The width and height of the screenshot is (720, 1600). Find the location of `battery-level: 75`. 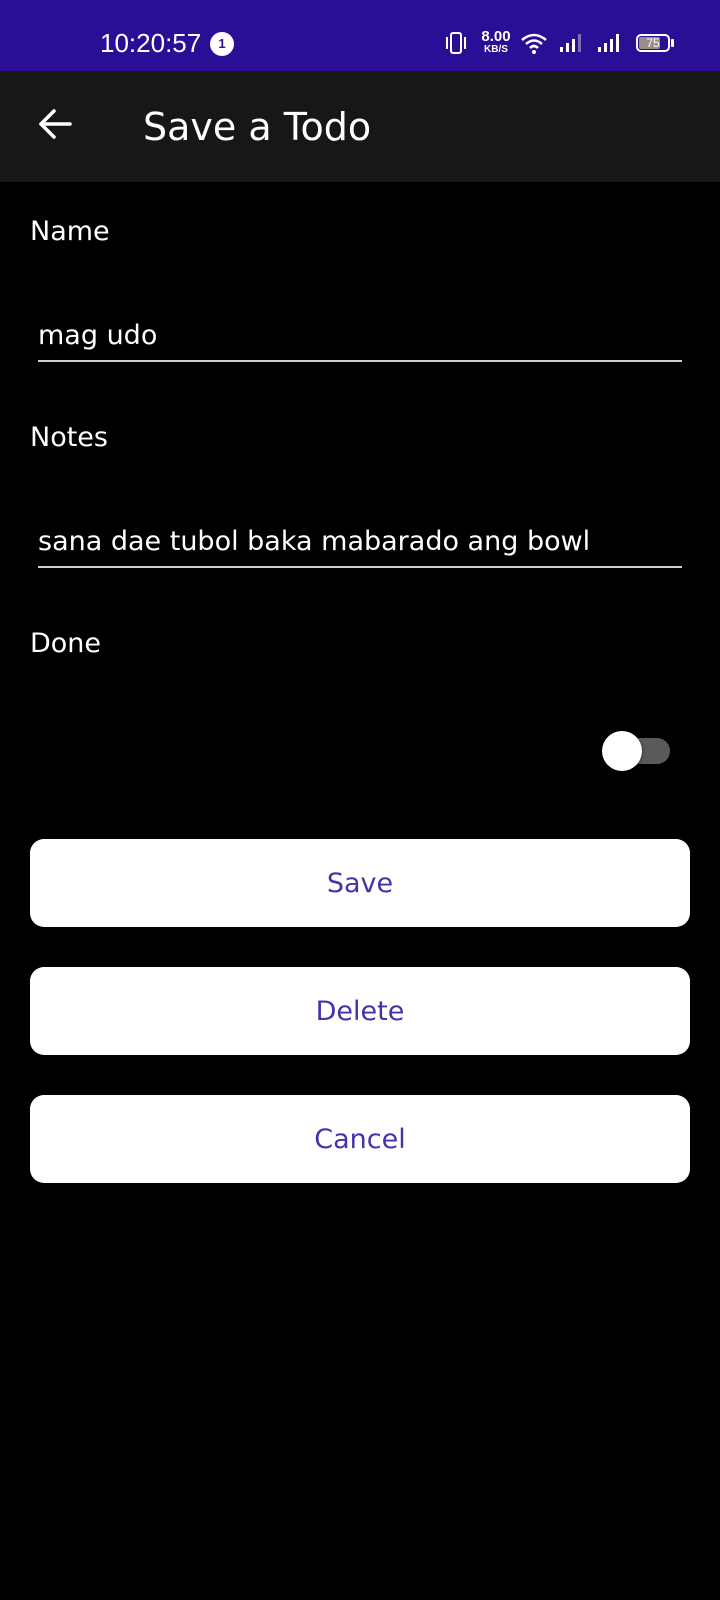

battery-level: 75 is located at coordinates (653, 43).